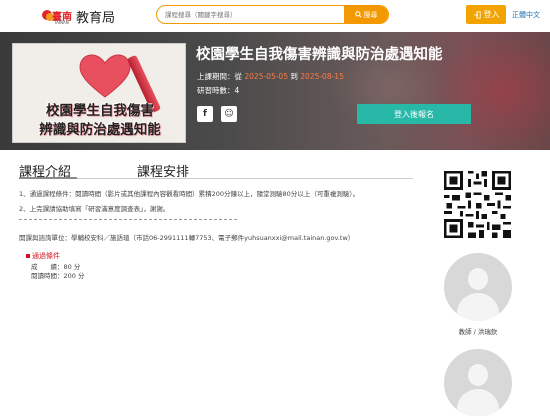  I want to click on language-selector: 正體中文, so click(526, 15).